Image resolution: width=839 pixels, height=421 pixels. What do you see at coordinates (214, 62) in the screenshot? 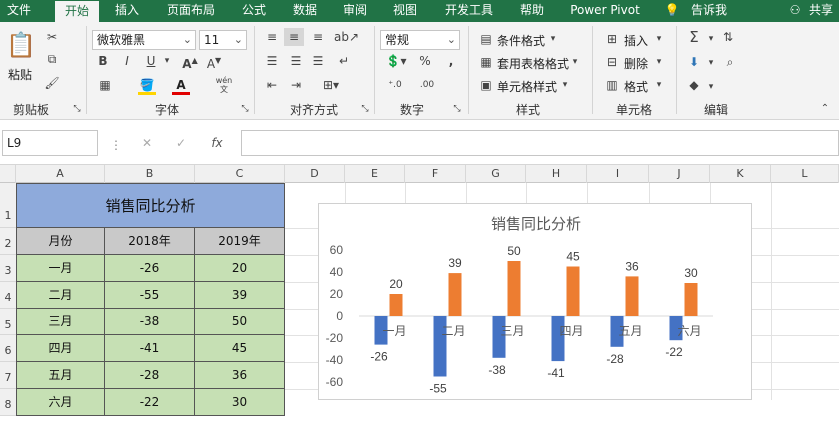
I see `decrease-font-button: A▼` at bounding box center [214, 62].